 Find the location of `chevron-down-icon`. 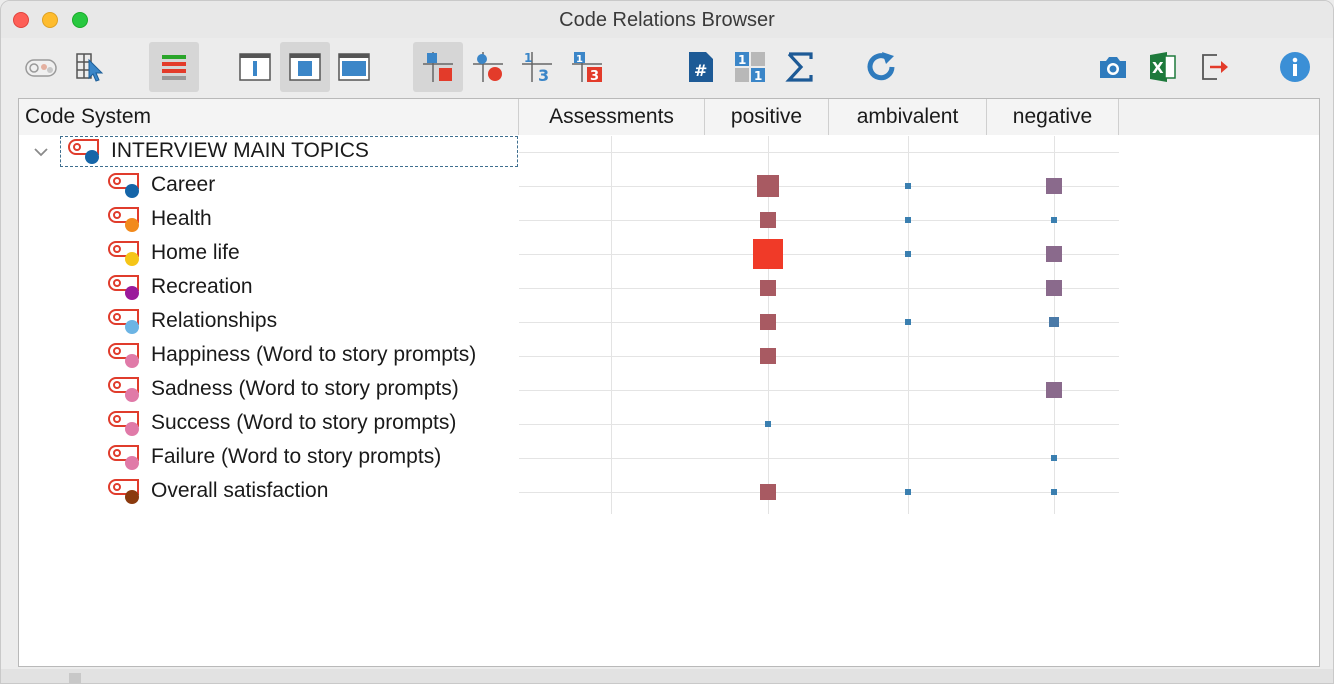

chevron-down-icon is located at coordinates (41, 152).